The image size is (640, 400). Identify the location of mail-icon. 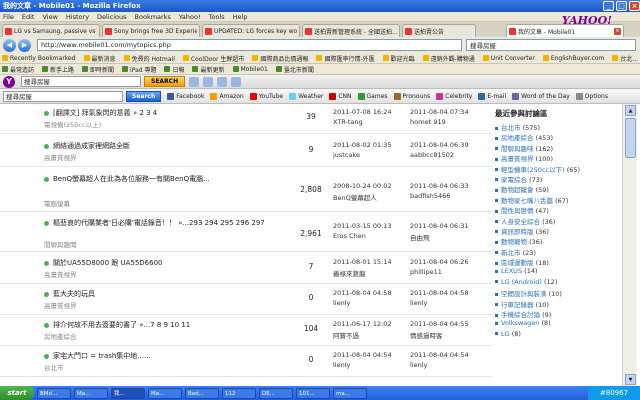
(194, 81).